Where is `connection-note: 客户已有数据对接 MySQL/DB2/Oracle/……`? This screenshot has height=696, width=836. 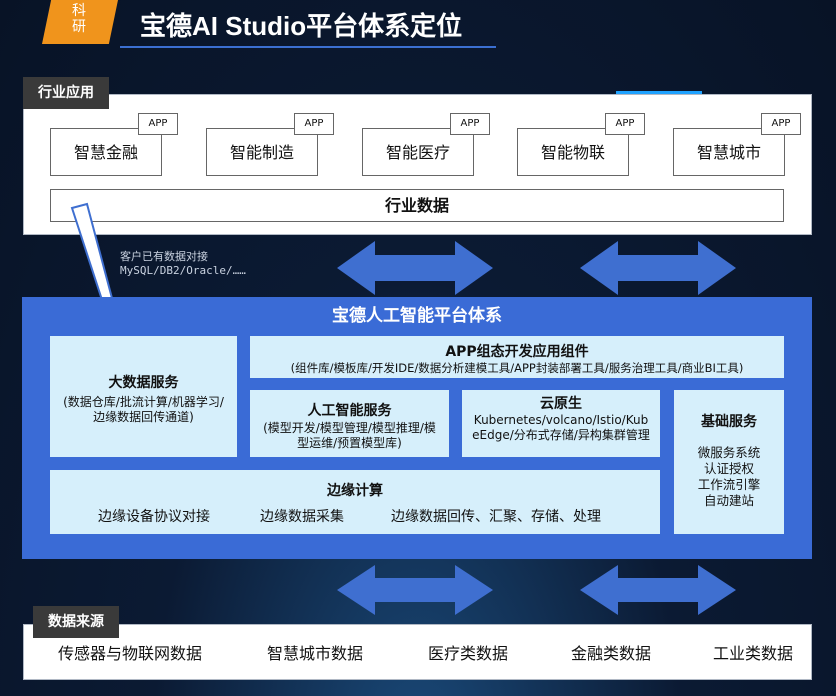 connection-note: 客户已有数据对接 MySQL/DB2/Oracle/…… is located at coordinates (183, 264).